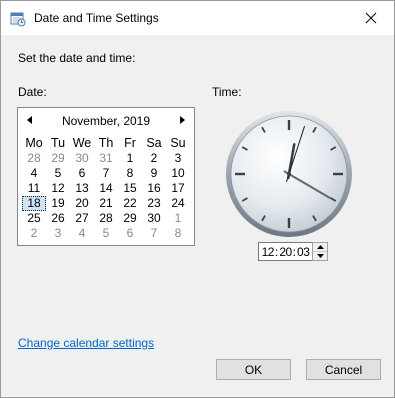 The height and width of the screenshot is (398, 395). Describe the element at coordinates (178, 143) in the screenshot. I see `weekday-header: Su` at that location.